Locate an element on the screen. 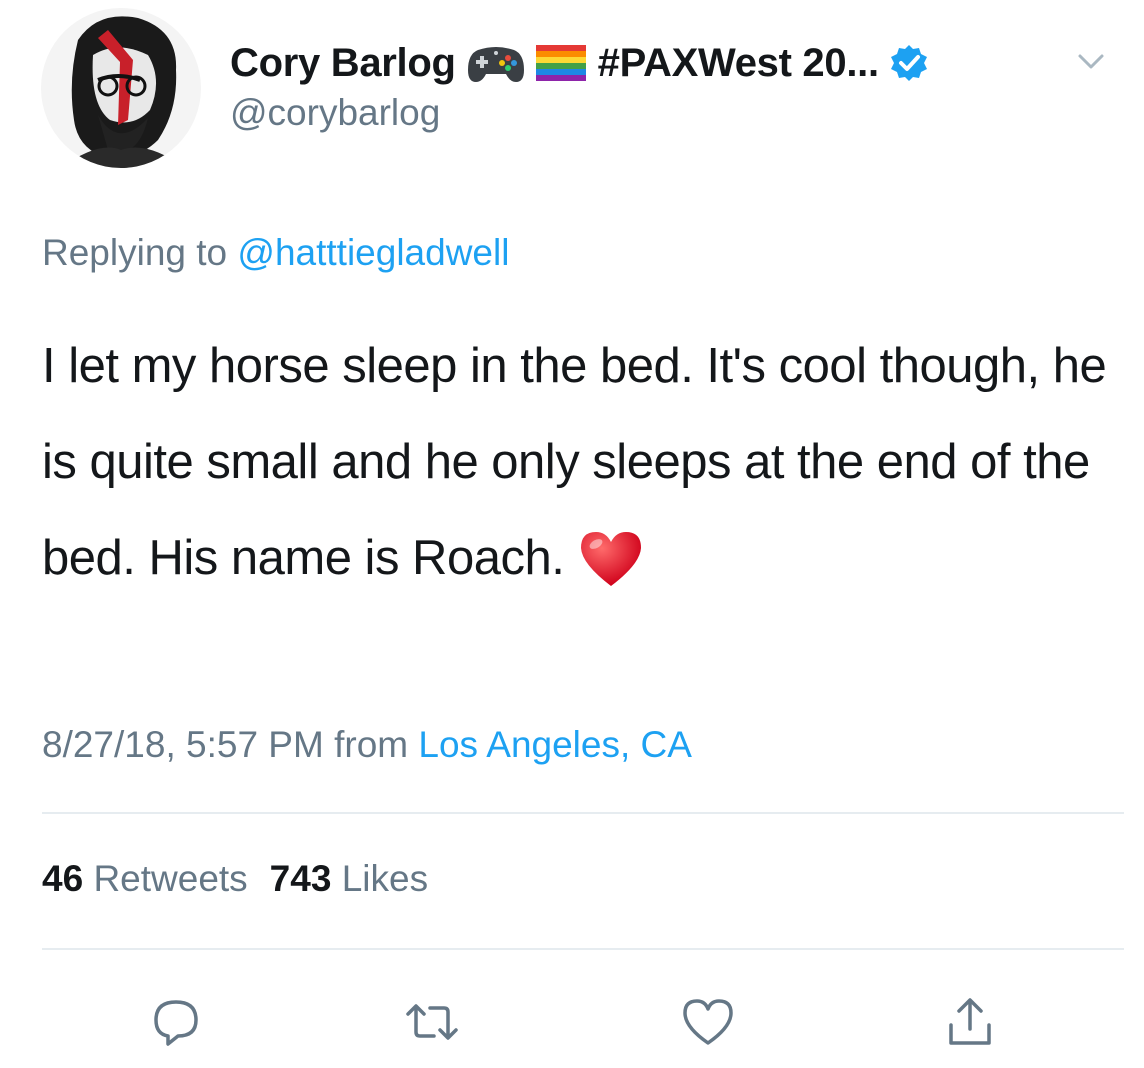  tweet-meta: 8/27/18, 5:57 PM from Los Angeles, CA is located at coordinates (367, 745).